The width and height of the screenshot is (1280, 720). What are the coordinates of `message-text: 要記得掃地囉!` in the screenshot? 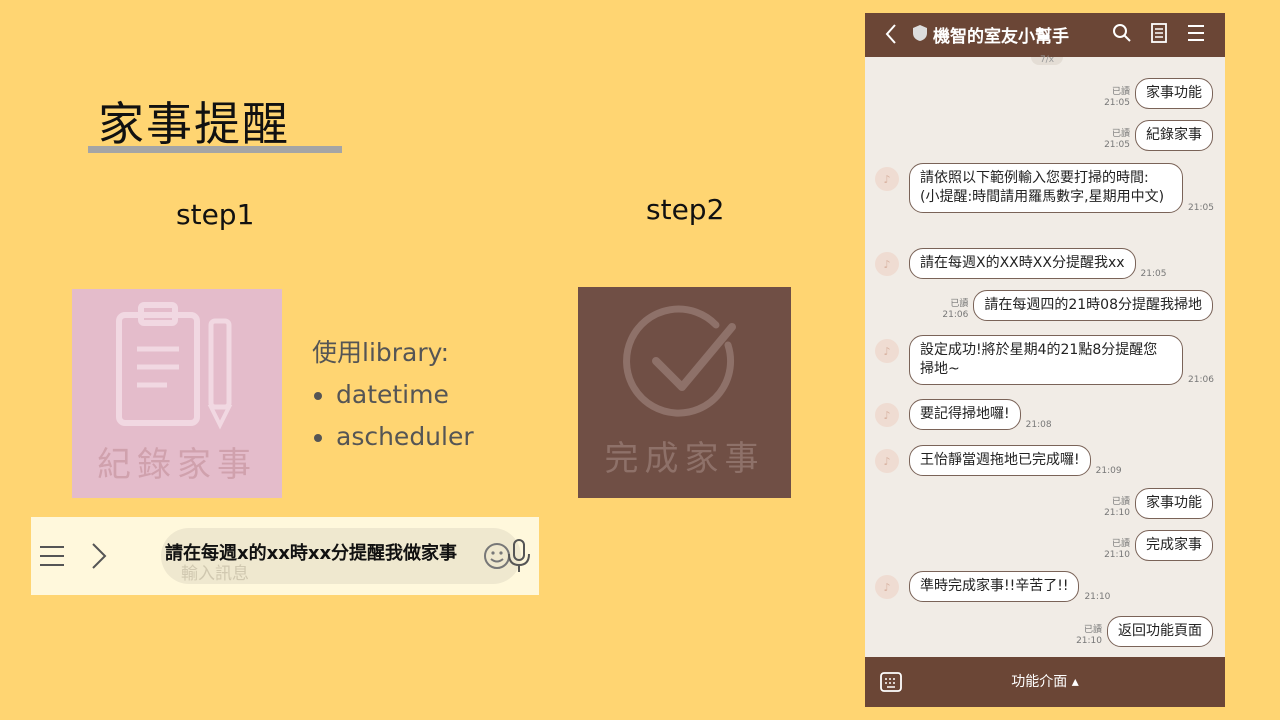 It's located at (965, 414).